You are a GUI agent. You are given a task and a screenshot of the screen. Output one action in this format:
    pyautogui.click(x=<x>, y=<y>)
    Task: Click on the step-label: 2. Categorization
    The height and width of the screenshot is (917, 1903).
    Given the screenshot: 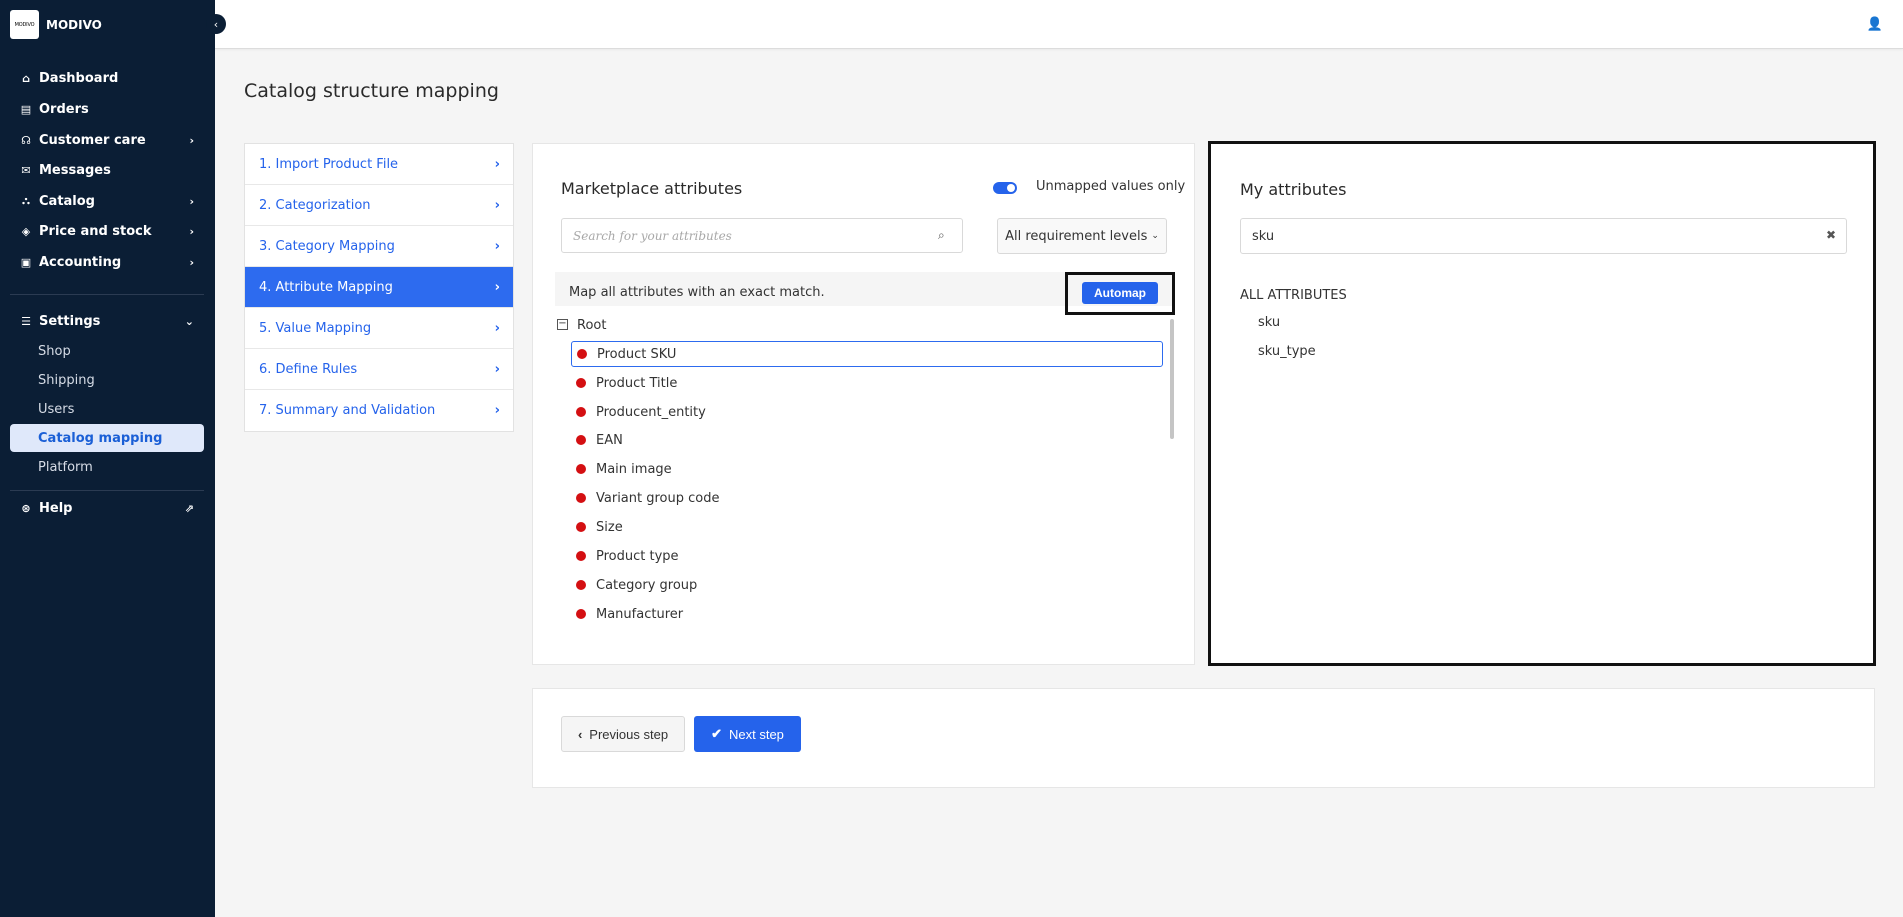 What is the action you would take?
    pyautogui.click(x=315, y=205)
    